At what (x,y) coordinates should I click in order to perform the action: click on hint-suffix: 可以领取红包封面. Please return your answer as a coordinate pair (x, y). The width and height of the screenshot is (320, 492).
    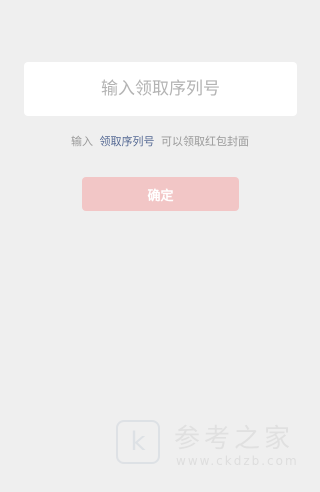
    Looking at the image, I should click on (205, 141).